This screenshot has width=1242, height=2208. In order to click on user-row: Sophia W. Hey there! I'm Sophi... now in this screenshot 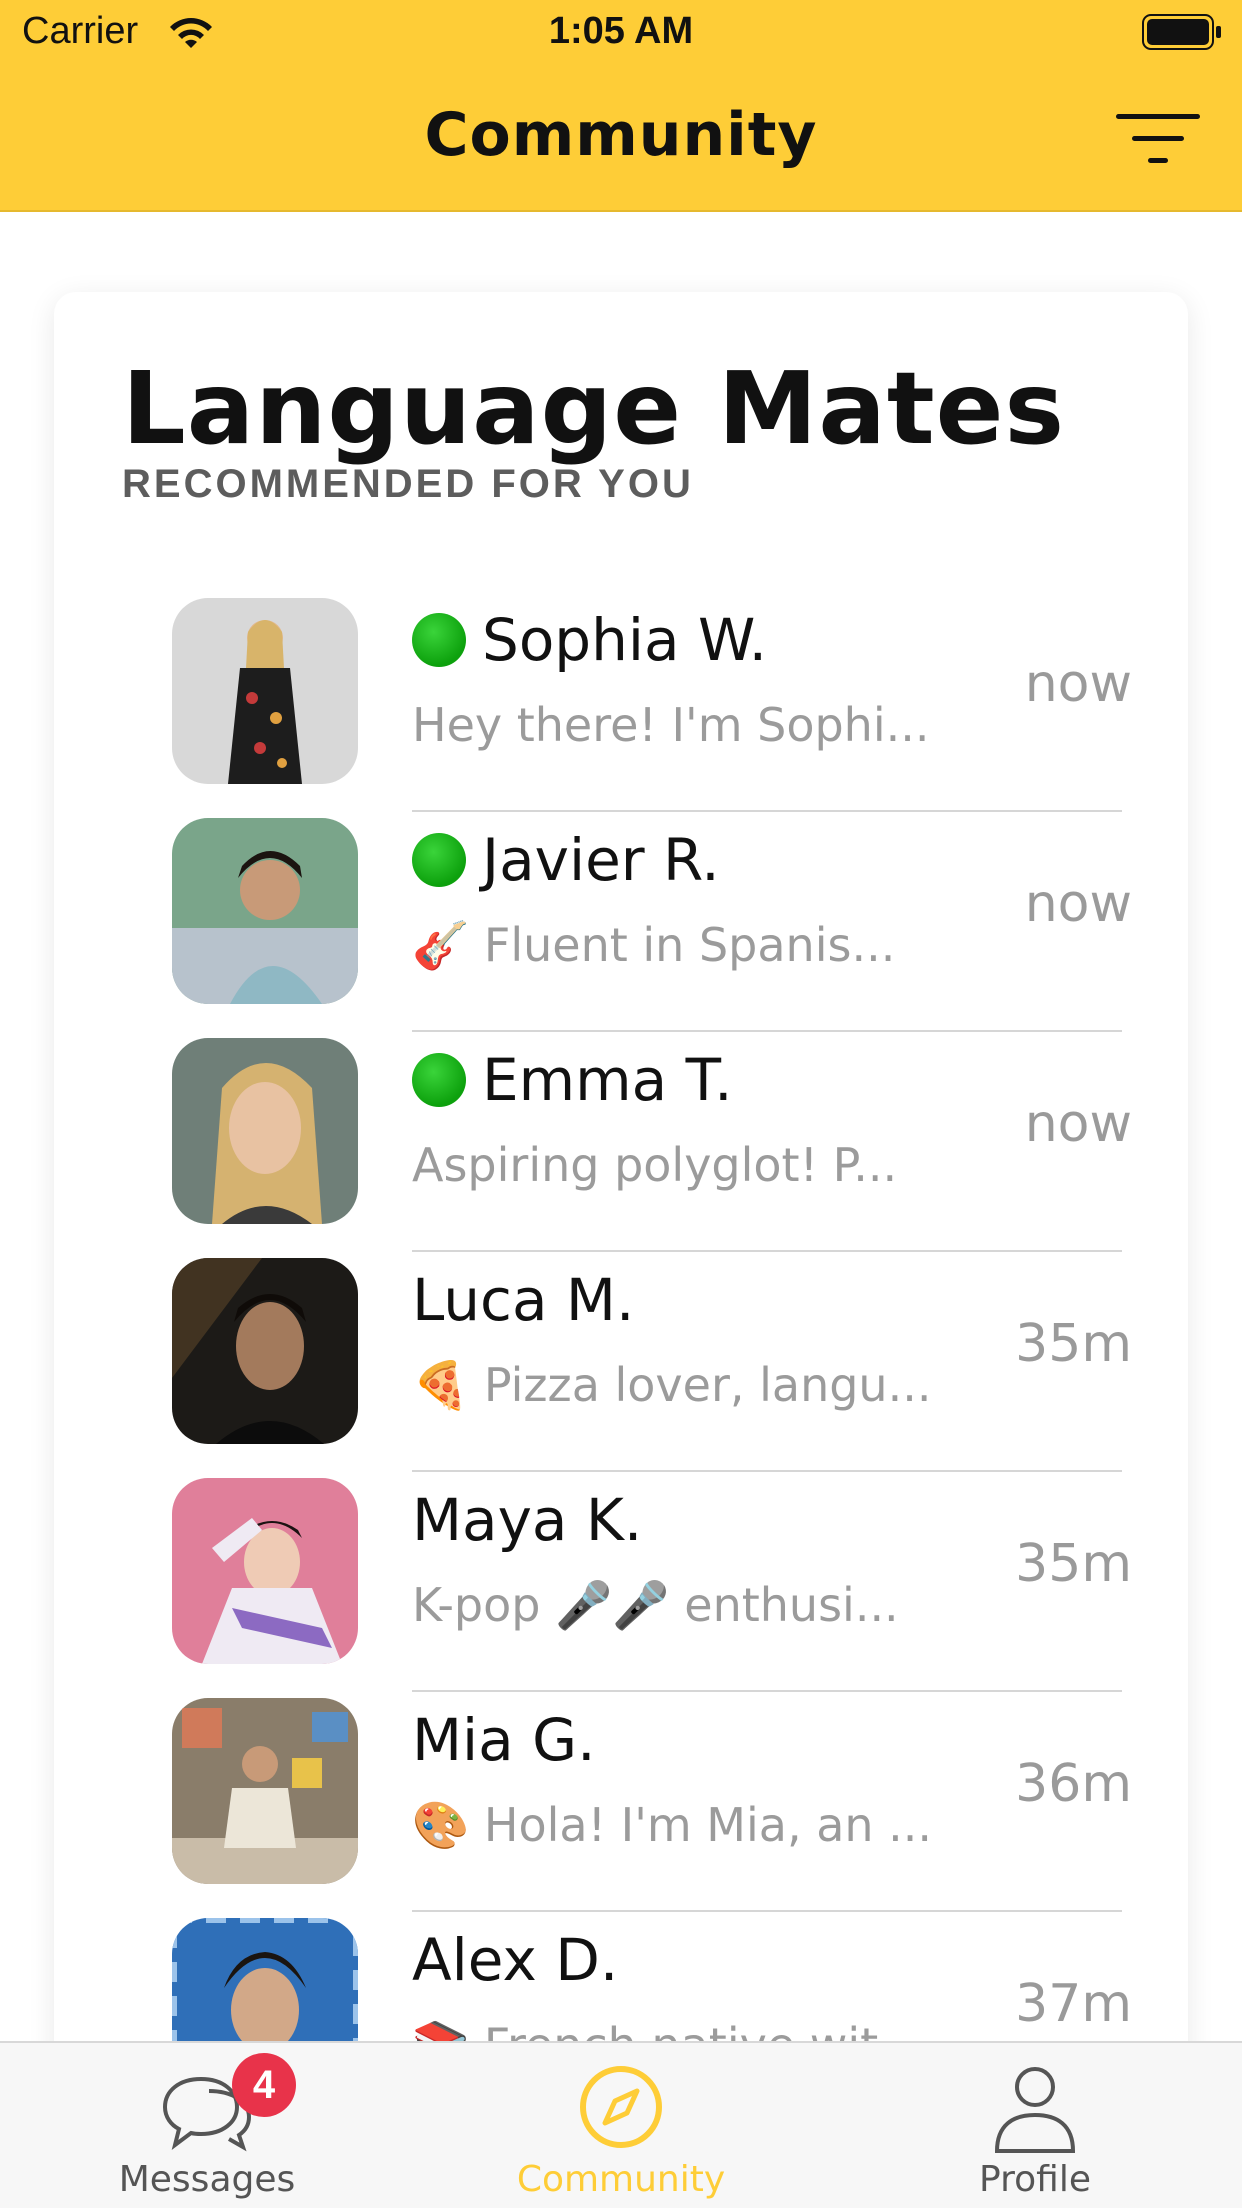, I will do `click(621, 702)`.